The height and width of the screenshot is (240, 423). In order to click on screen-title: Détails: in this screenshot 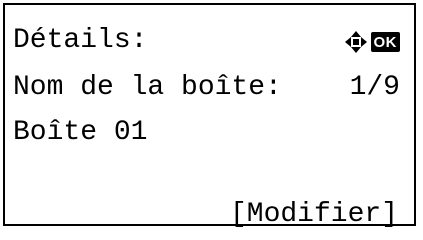, I will do `click(80, 40)`.